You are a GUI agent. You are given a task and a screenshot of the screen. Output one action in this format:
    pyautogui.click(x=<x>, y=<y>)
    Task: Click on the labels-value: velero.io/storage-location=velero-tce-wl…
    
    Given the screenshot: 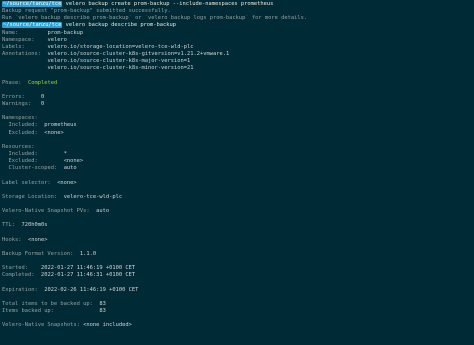 What is the action you would take?
    pyautogui.click(x=120, y=46)
    